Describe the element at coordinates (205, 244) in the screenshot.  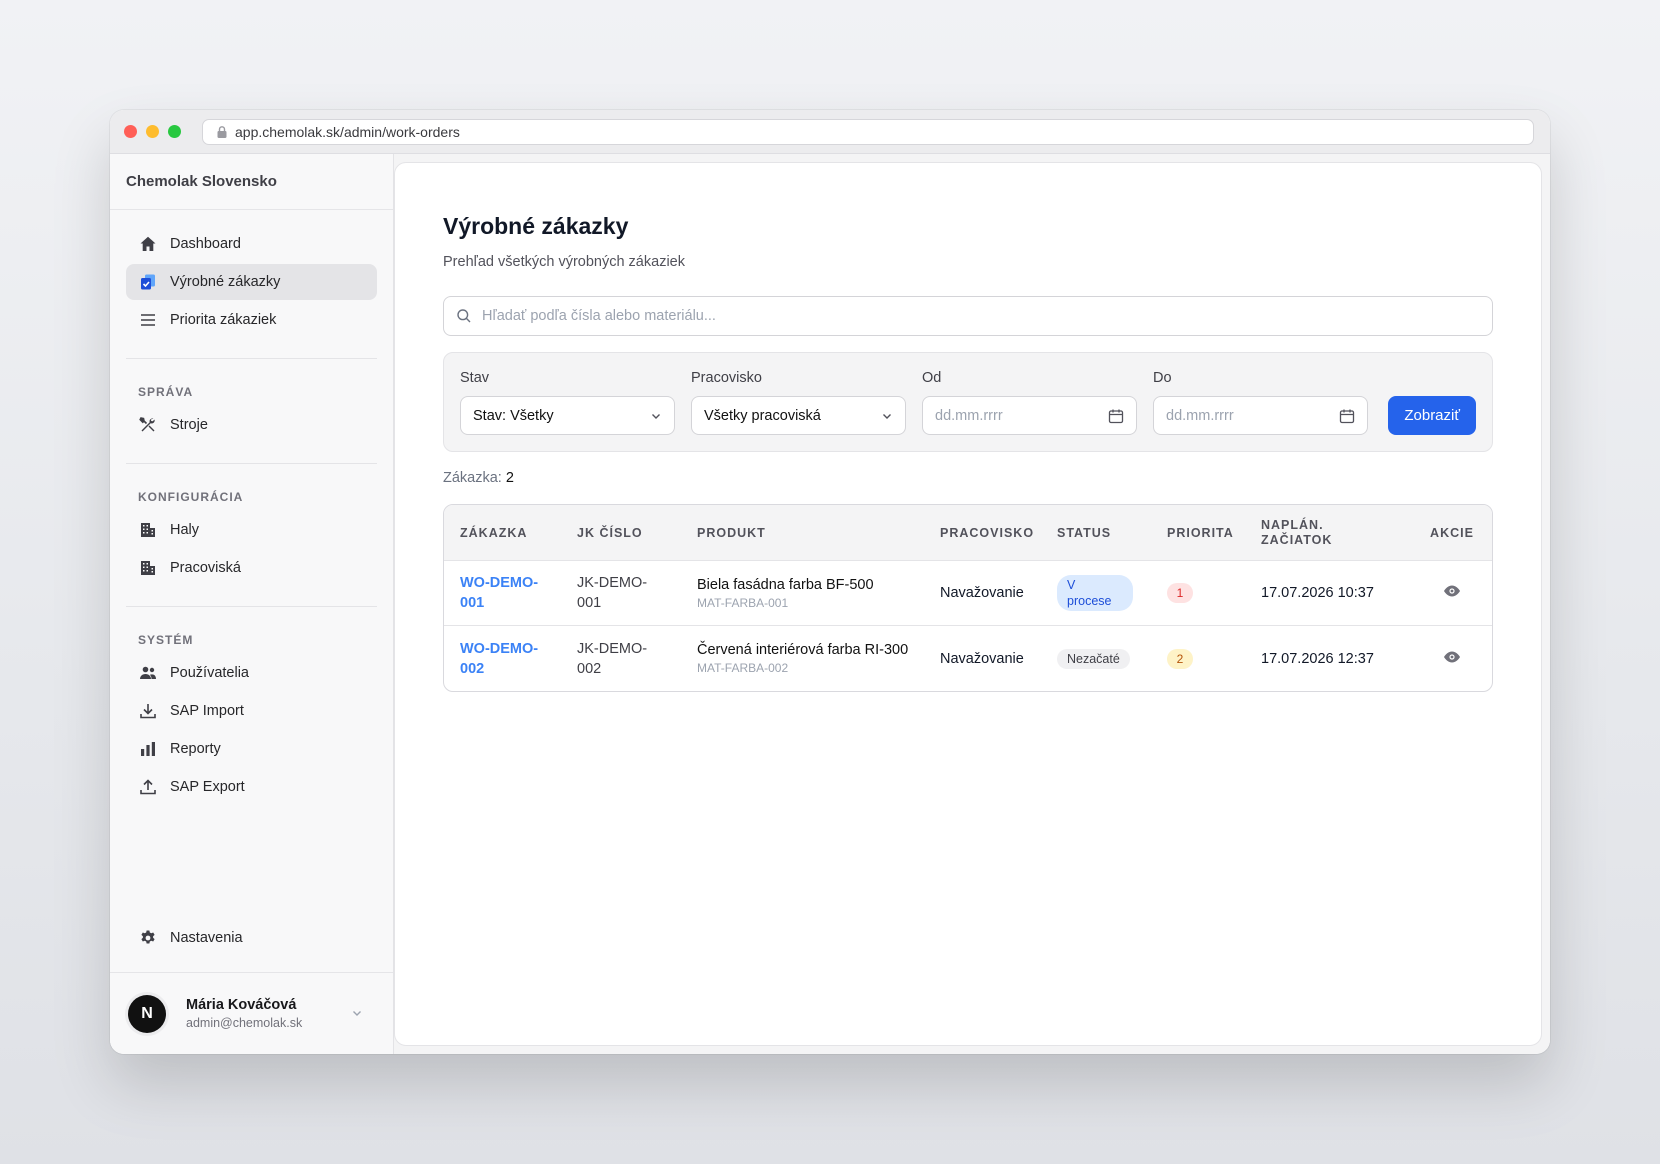
I see `sidebar-item-label: Dashboard` at that location.